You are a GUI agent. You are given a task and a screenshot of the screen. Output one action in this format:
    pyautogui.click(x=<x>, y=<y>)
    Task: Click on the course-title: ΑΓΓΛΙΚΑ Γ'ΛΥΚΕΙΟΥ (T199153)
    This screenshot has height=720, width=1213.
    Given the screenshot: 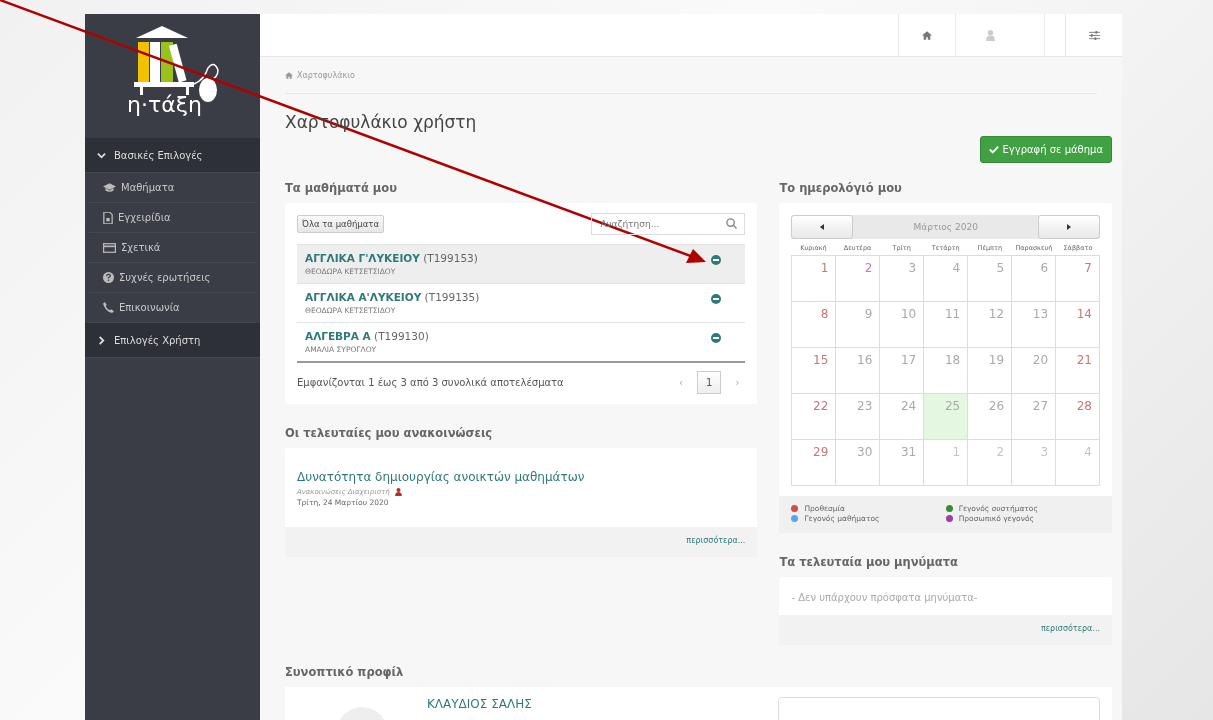 What is the action you would take?
    pyautogui.click(x=391, y=258)
    